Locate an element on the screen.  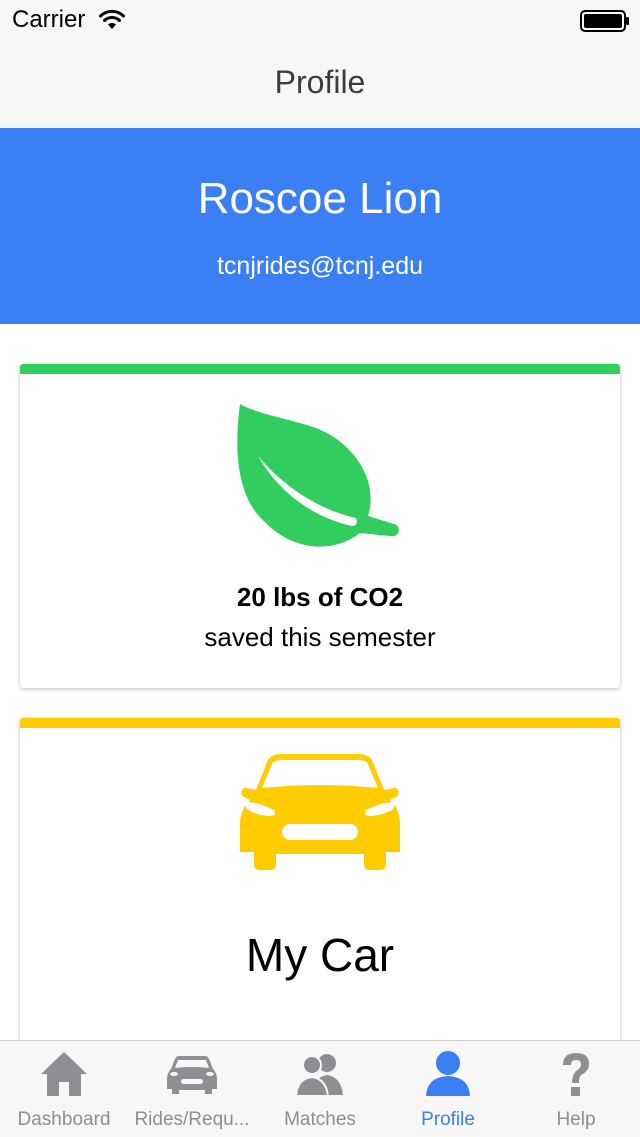
users-icon is located at coordinates (319, 1075).